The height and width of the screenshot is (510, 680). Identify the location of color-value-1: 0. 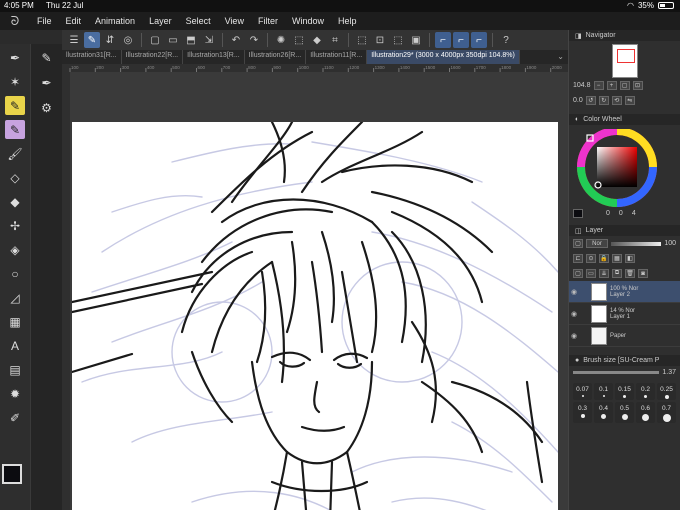
(608, 213).